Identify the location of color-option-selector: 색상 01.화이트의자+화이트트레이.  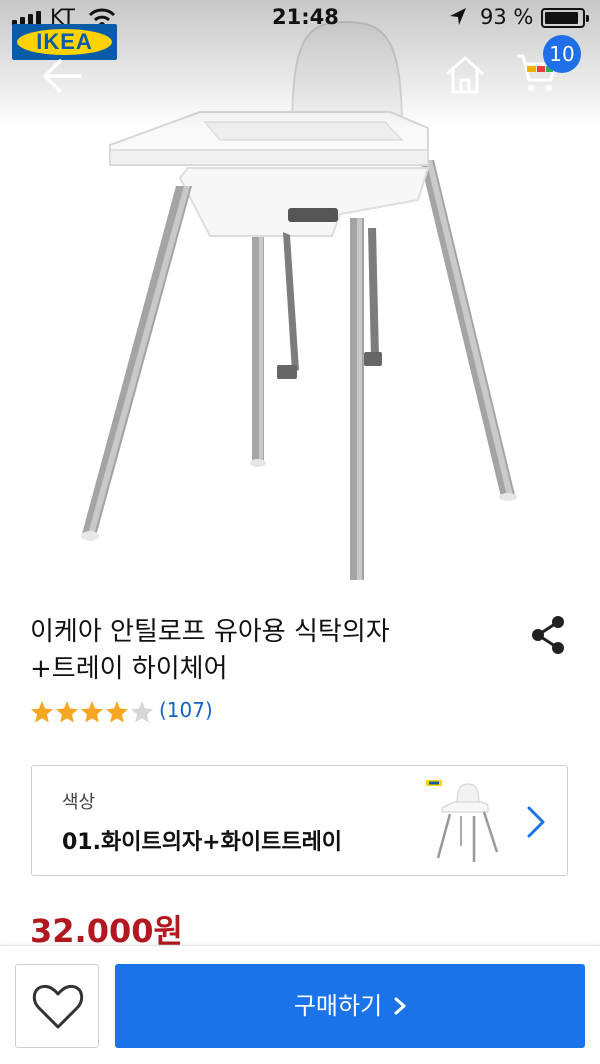
(299, 820).